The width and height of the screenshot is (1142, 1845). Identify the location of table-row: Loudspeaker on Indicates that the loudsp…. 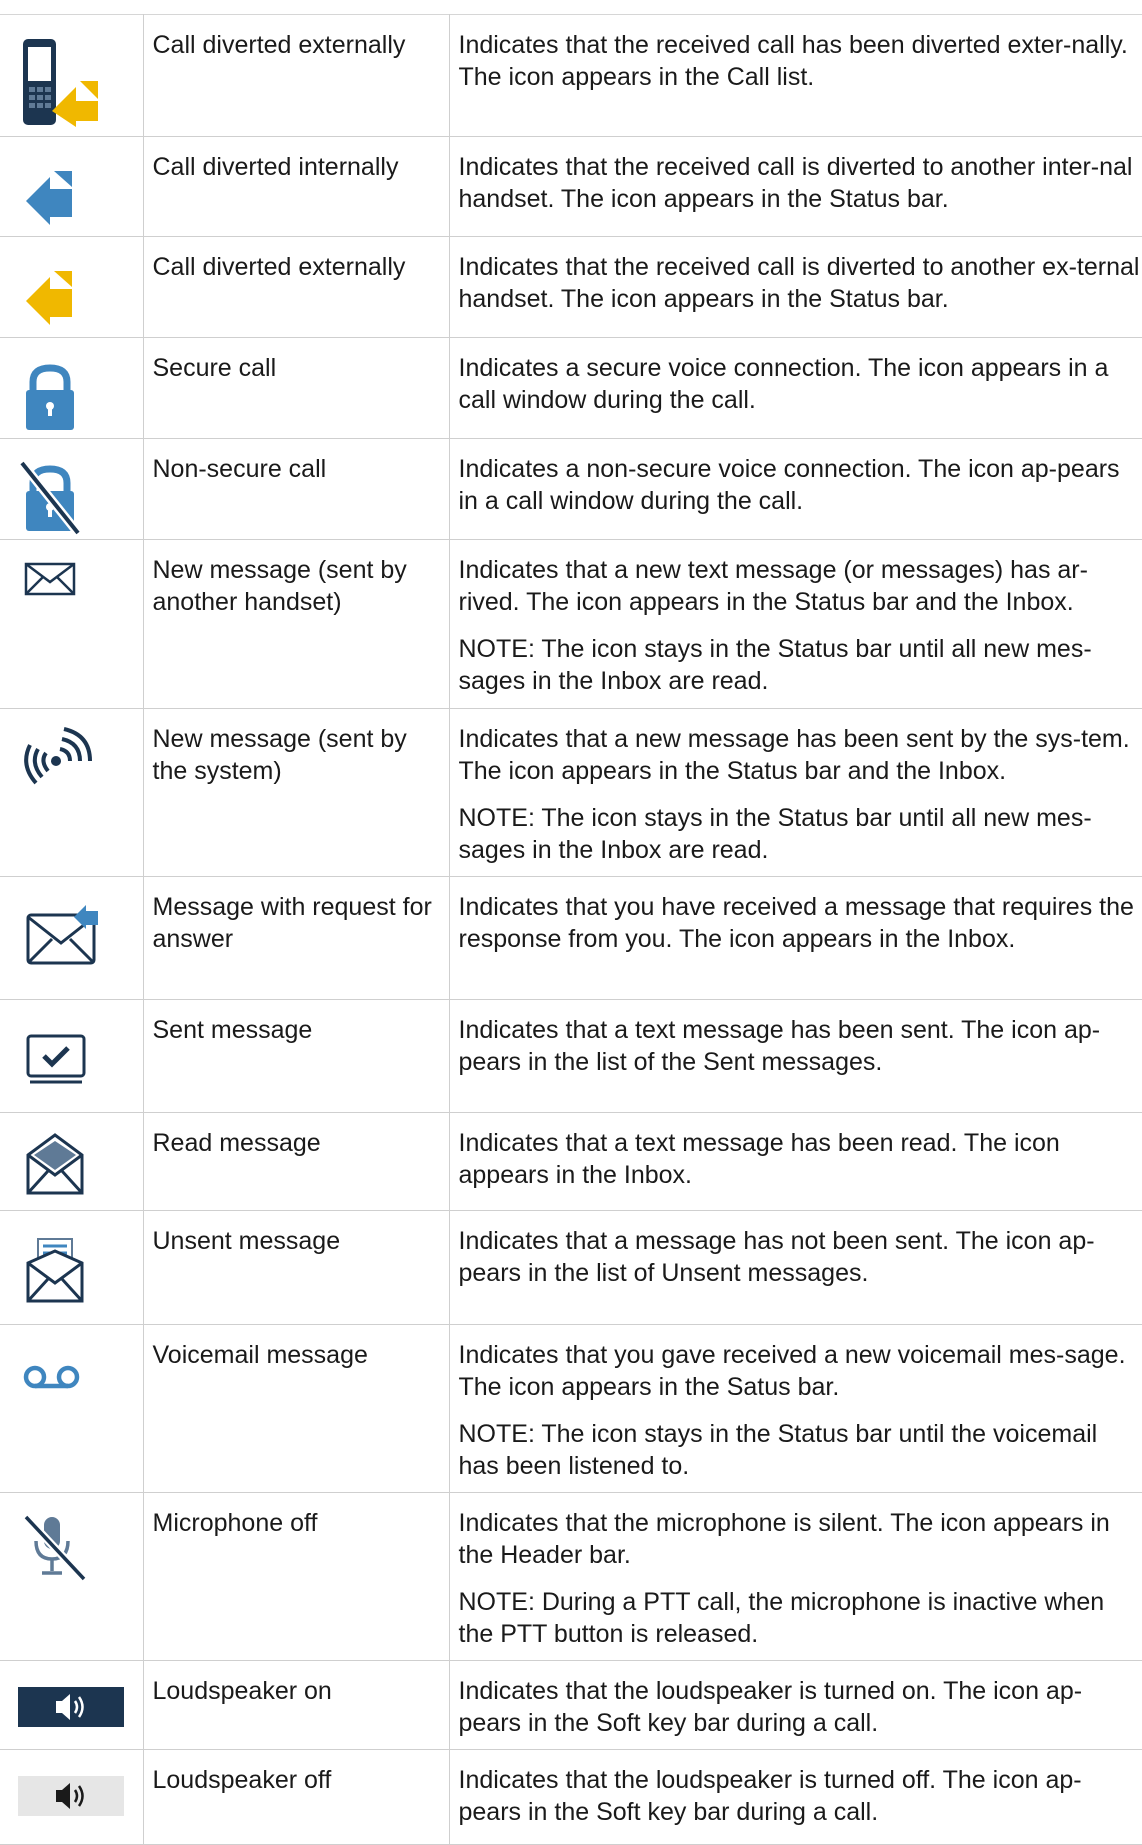
(571, 1705).